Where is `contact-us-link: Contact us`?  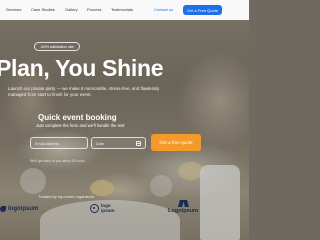 contact-us-link: Contact us is located at coordinates (163, 9).